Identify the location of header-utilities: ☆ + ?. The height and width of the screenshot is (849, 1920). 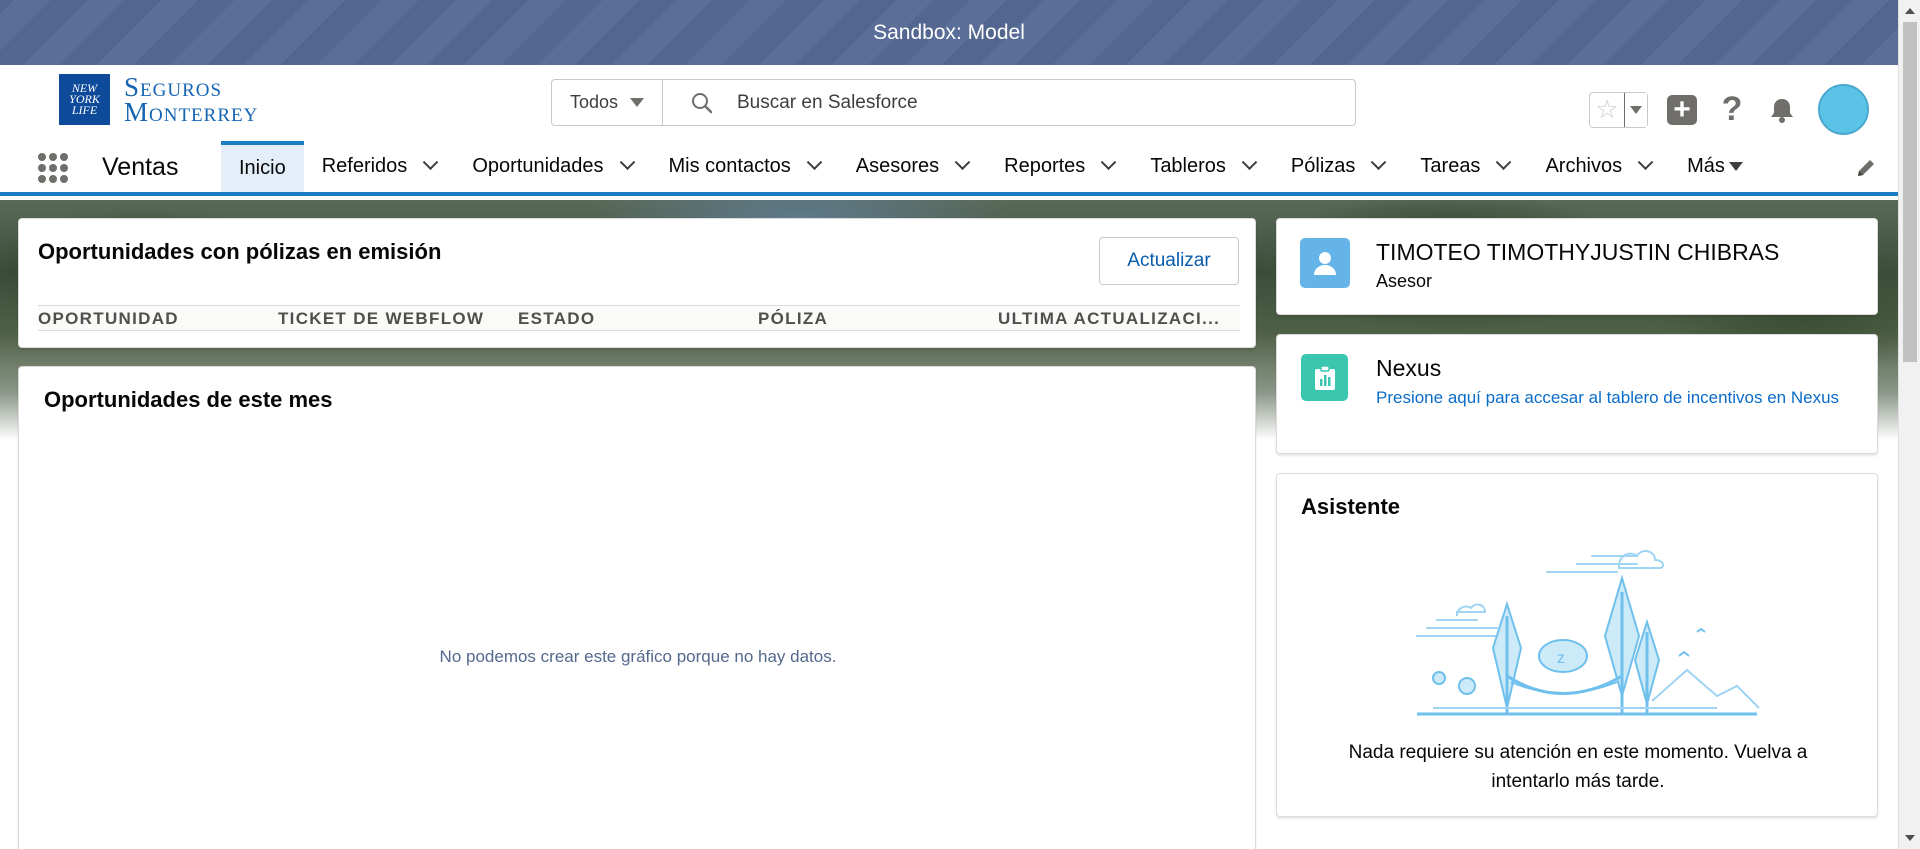
(1729, 109).